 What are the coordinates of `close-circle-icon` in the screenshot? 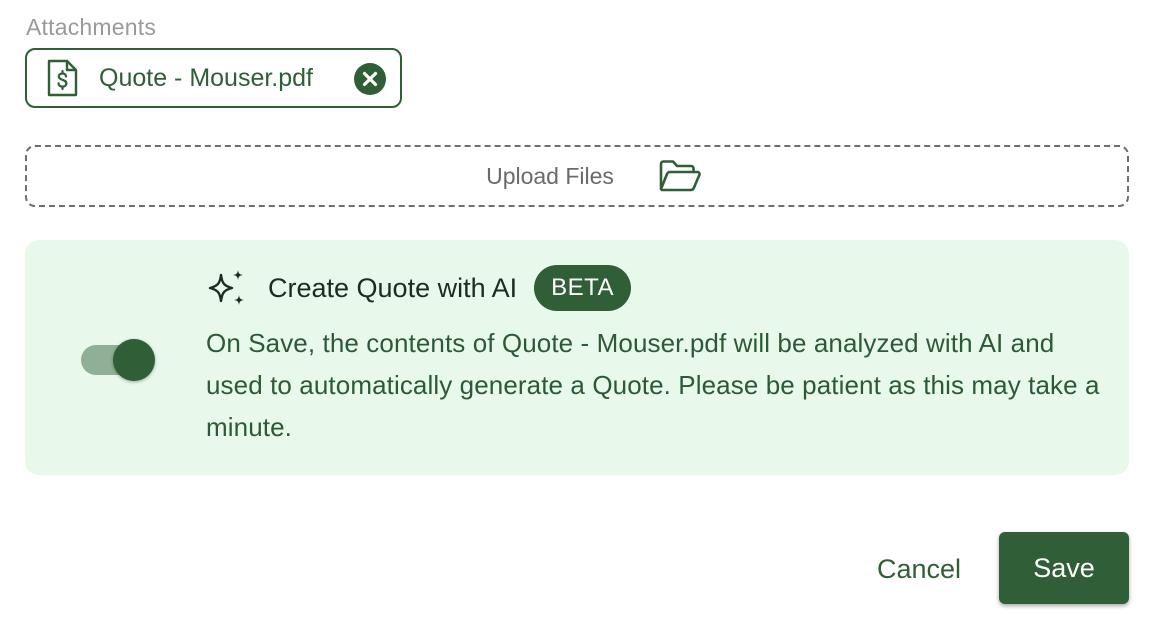 It's located at (370, 79).